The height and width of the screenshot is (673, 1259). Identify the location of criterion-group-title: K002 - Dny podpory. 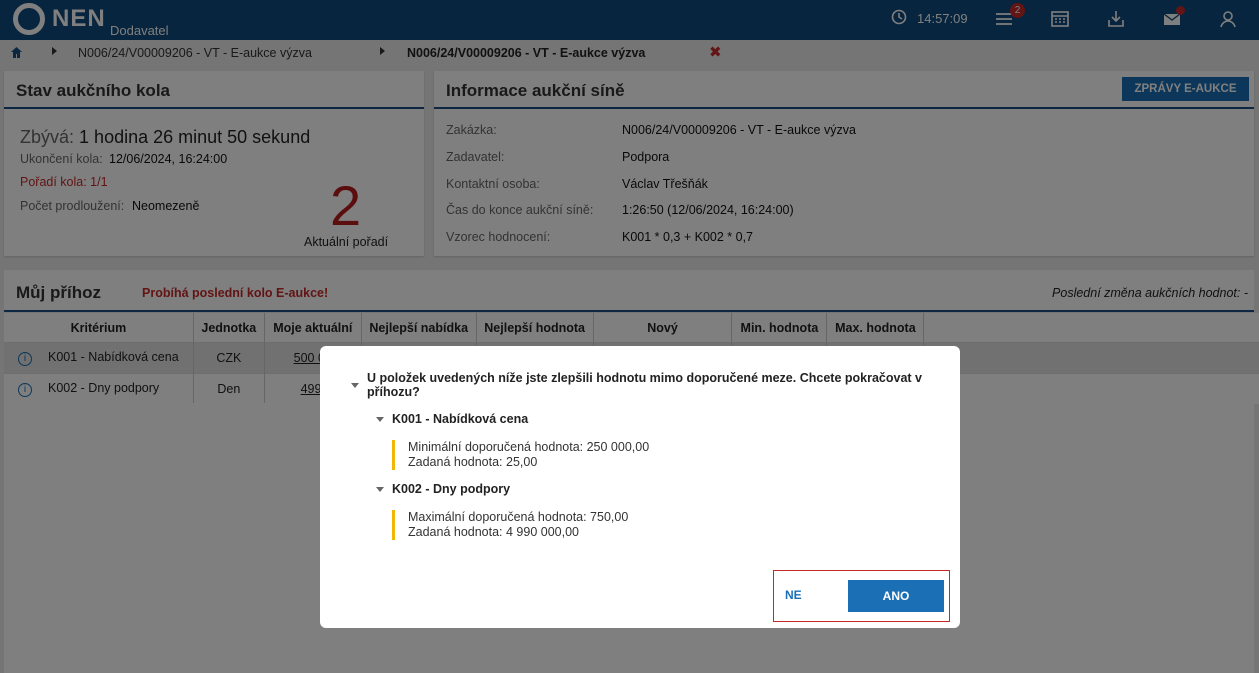
(451, 489).